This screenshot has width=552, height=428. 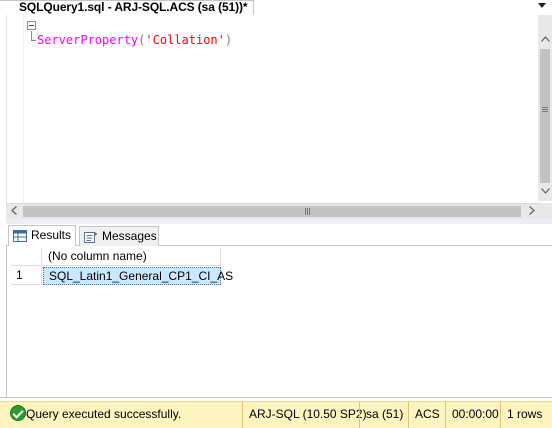 I want to click on outline-line, so click(x=31, y=35).